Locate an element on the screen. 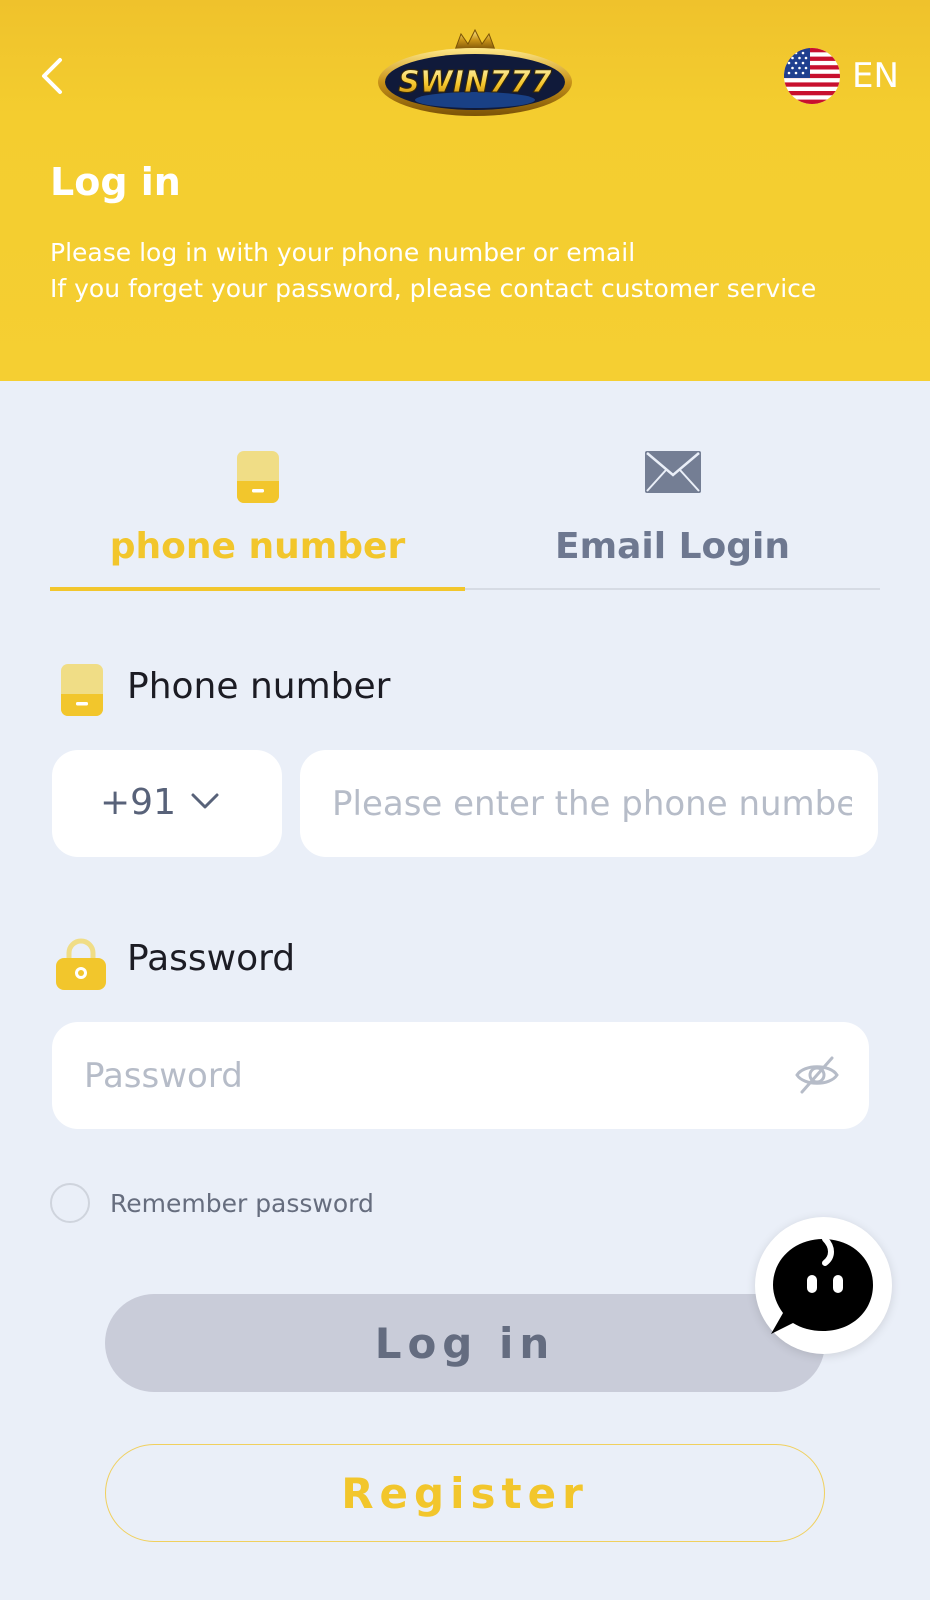 The height and width of the screenshot is (1600, 930). language-selector: EN is located at coordinates (841, 76).